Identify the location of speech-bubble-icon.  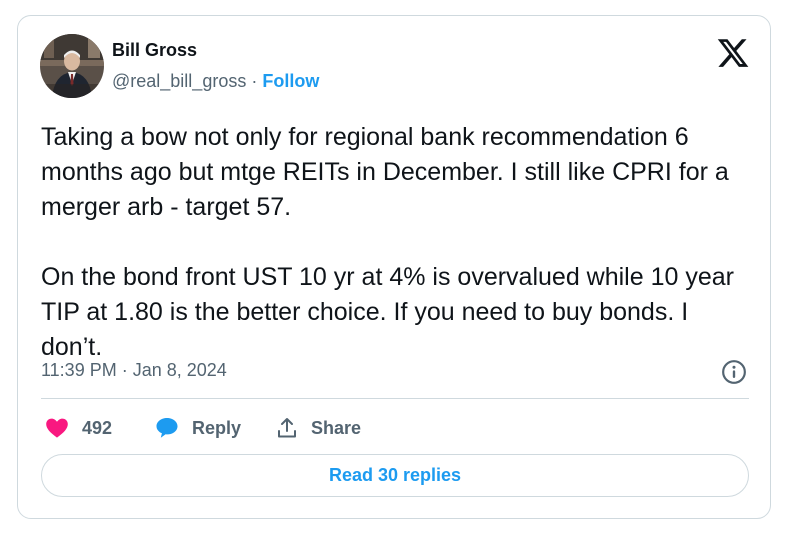
(167, 428).